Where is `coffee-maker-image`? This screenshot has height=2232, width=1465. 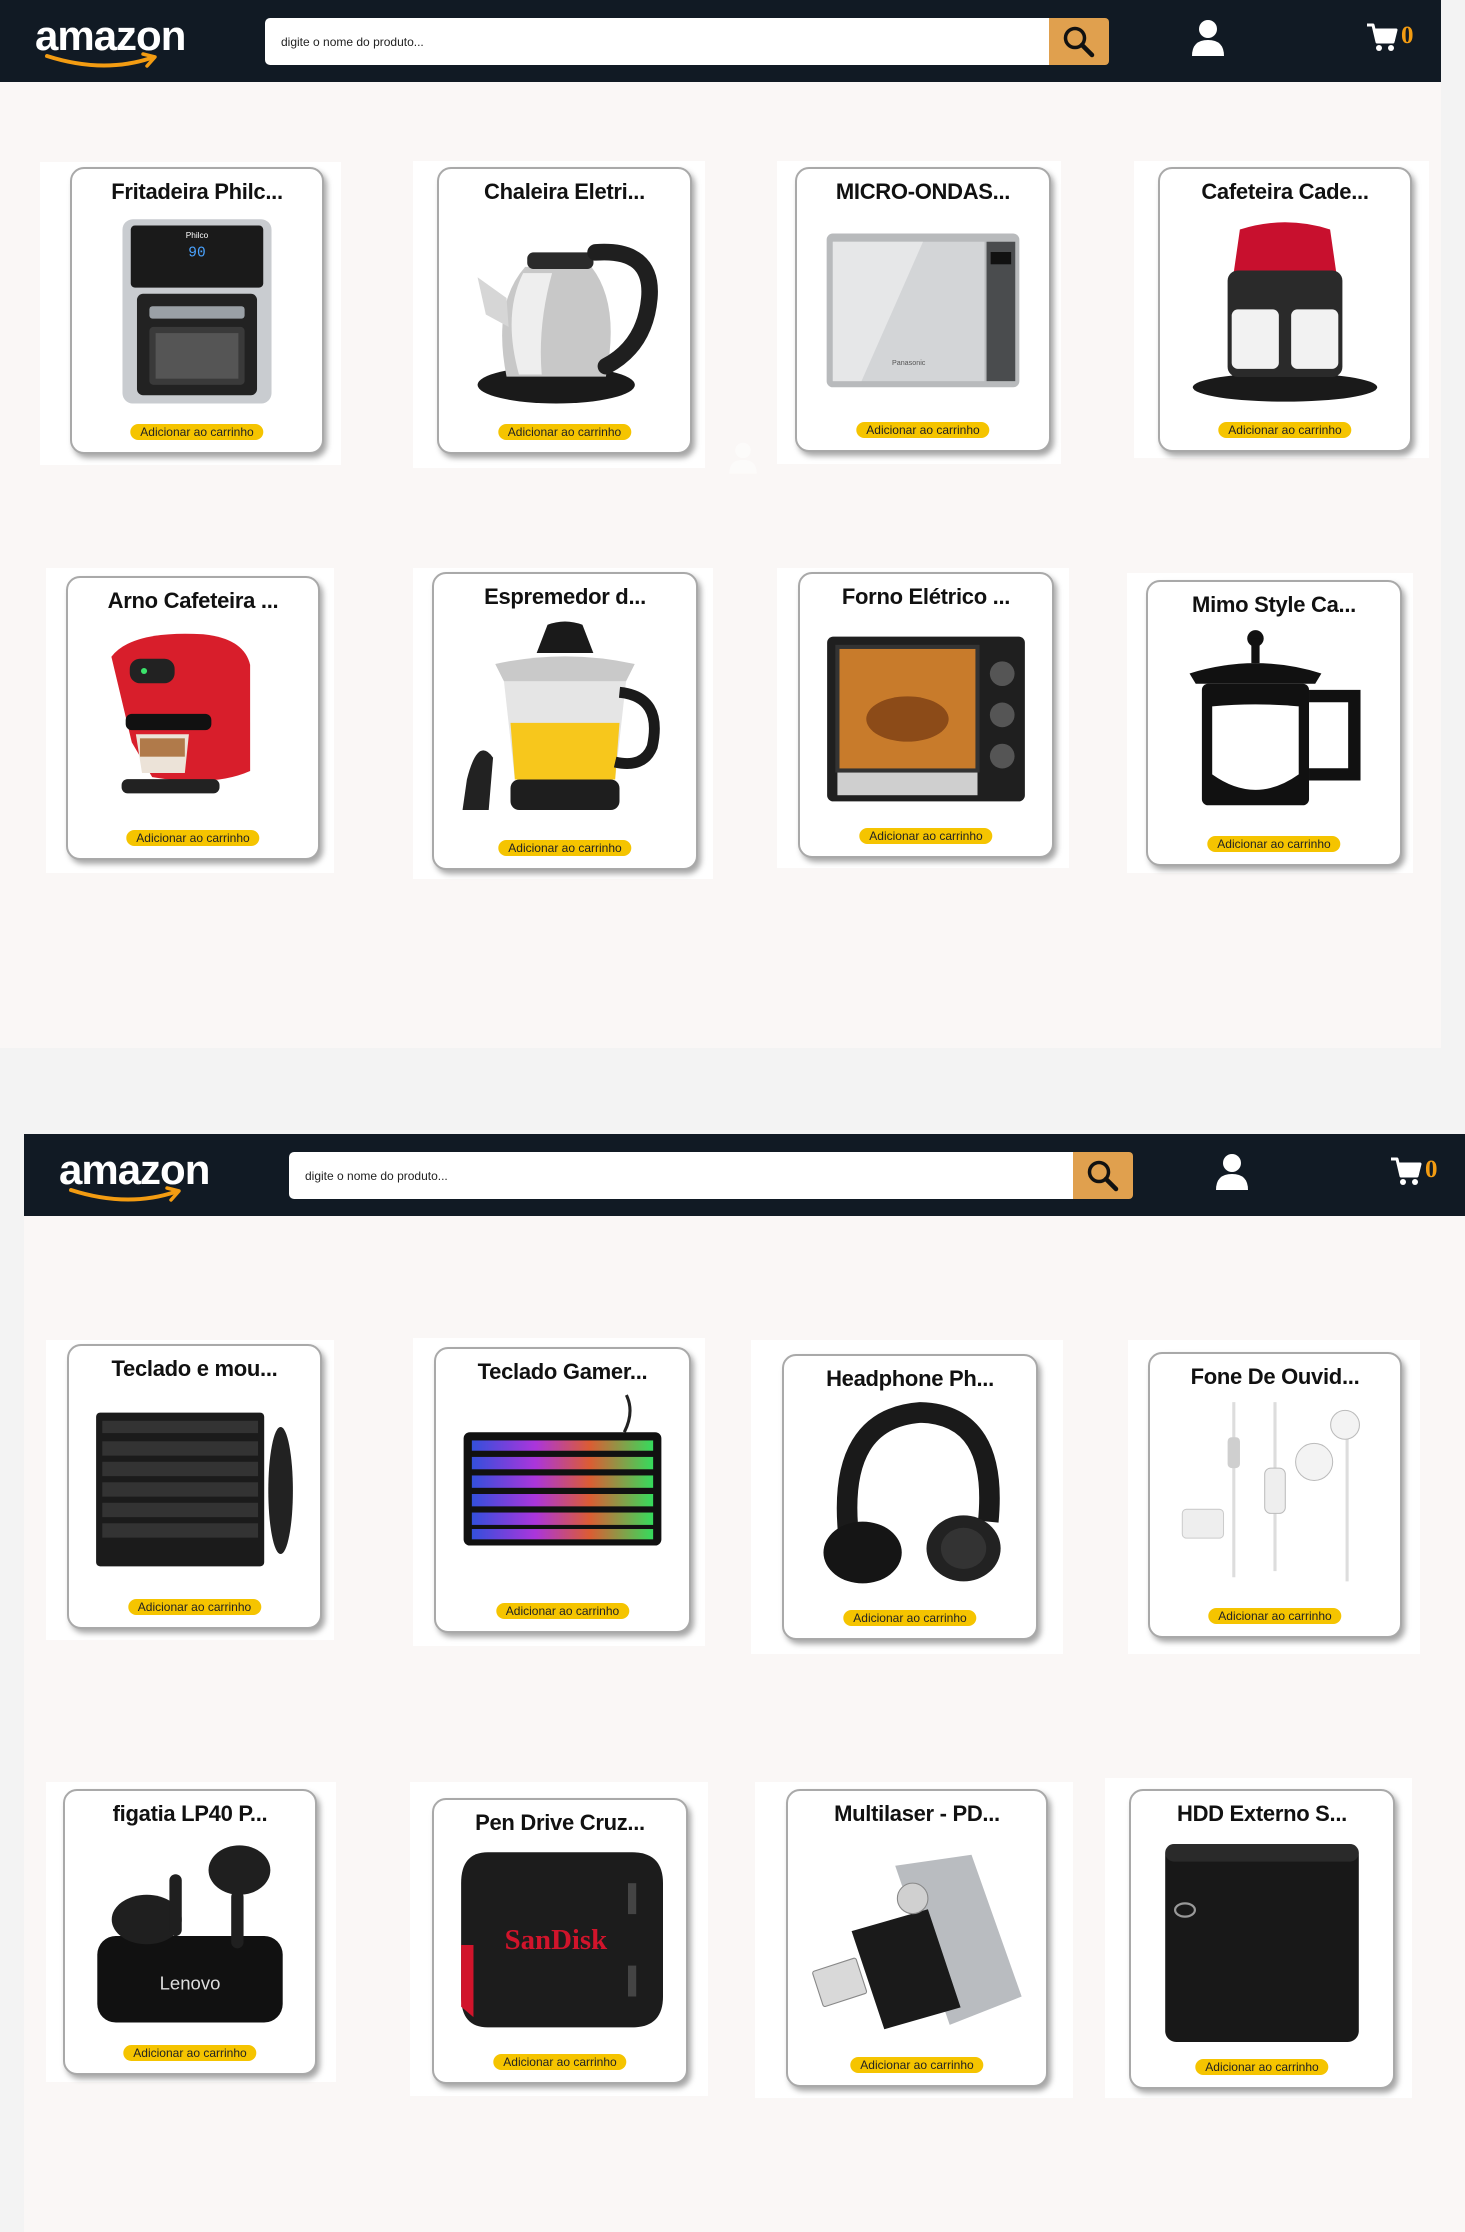
coffee-maker-image is located at coordinates (1285, 313).